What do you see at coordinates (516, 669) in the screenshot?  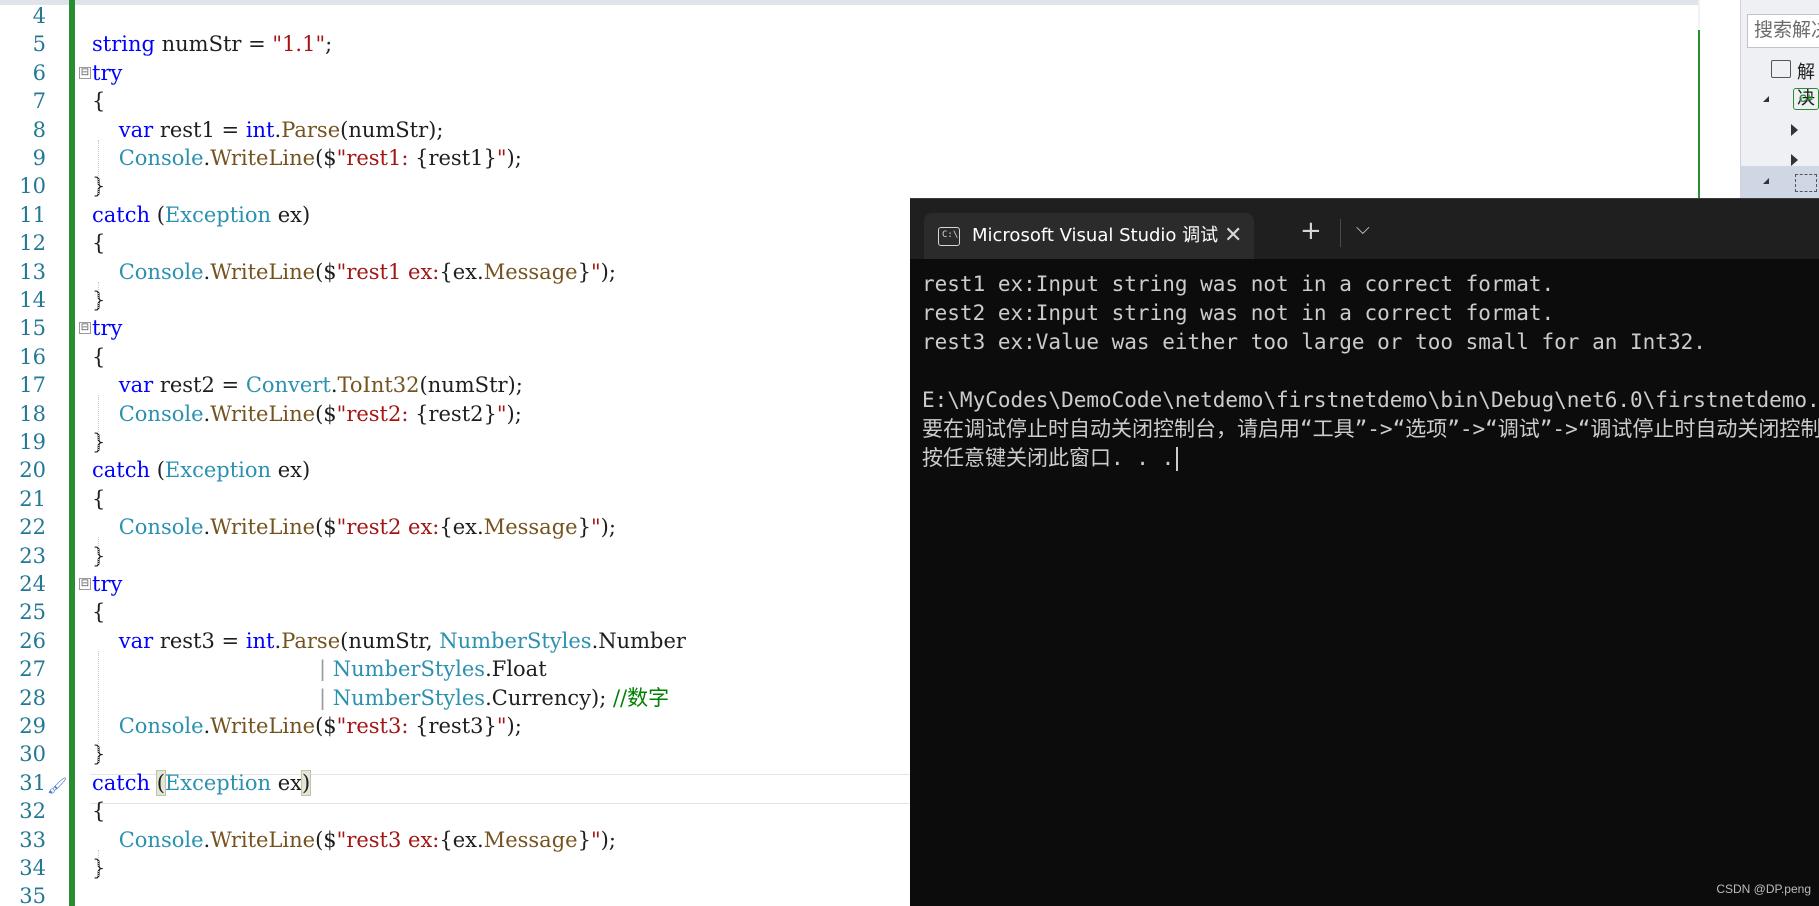 I see `code-token: .Float` at bounding box center [516, 669].